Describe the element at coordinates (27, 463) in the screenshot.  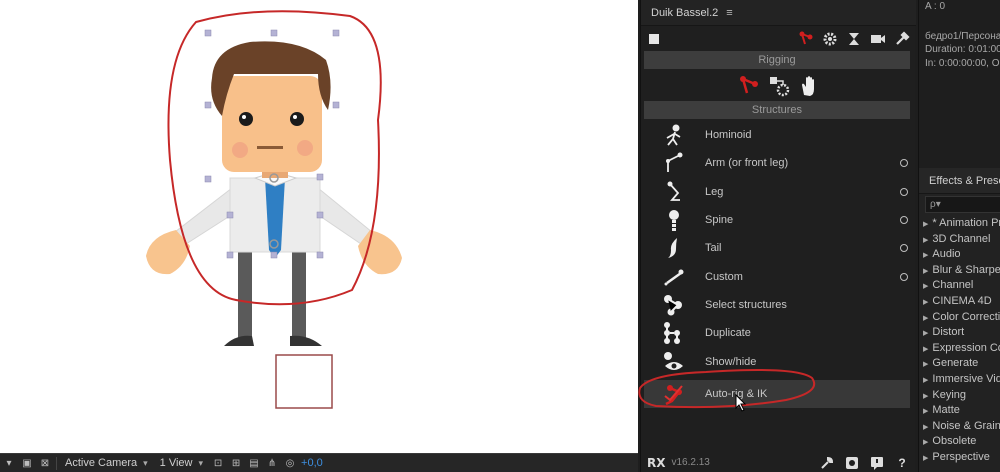
I see `region-of-interest-icon: ▣` at that location.